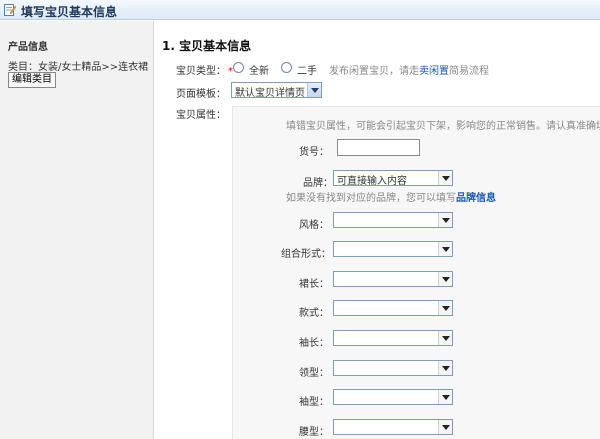 The height and width of the screenshot is (439, 600). Describe the element at coordinates (314, 313) in the screenshot. I see `design-label: 款式：` at that location.